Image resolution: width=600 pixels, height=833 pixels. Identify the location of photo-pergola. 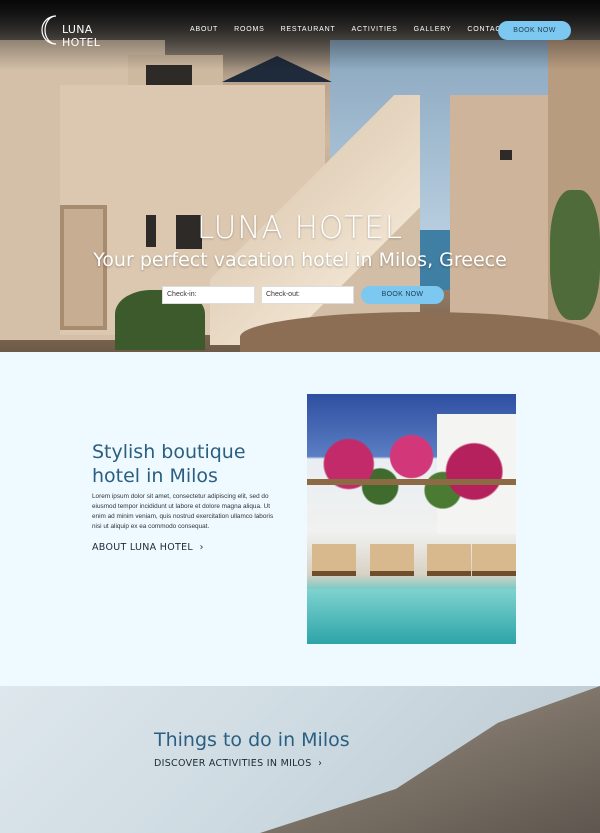
(411, 482).